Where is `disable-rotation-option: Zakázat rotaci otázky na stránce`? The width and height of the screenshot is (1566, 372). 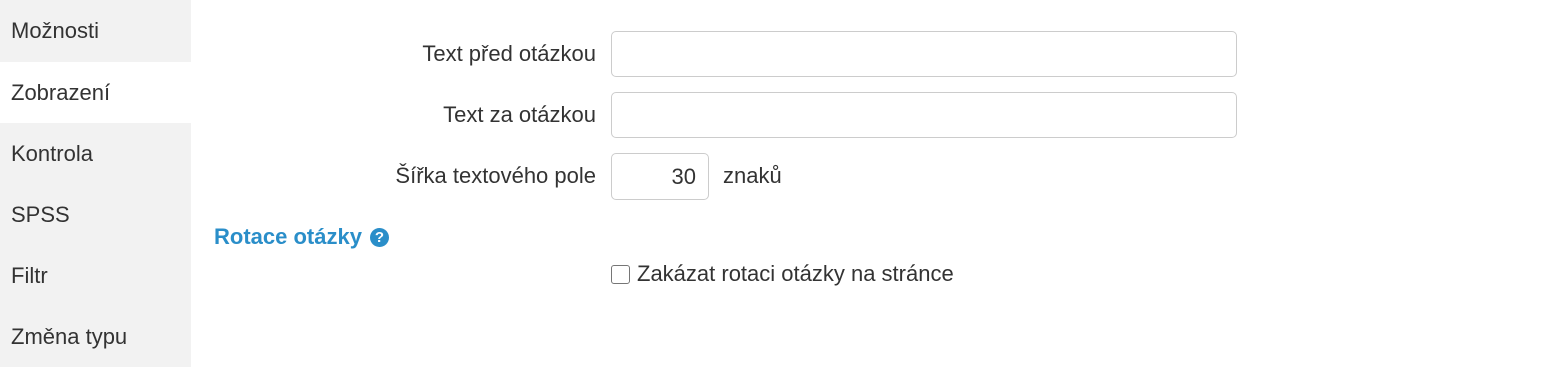
disable-rotation-option: Zakázat rotaci otázky na stránce is located at coordinates (782, 274).